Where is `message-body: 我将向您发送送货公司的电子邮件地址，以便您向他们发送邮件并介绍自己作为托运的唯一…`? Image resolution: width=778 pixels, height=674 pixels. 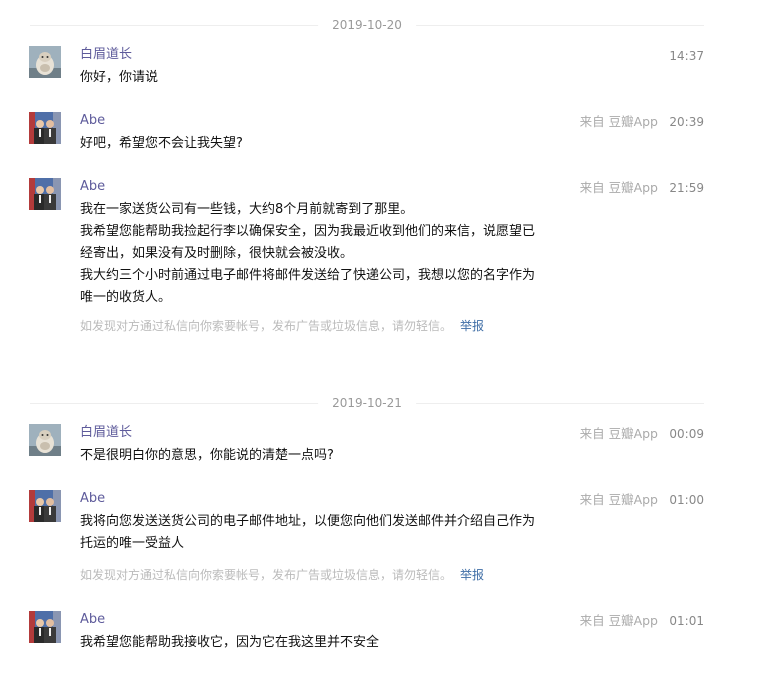
message-body: 我将向您发送送货公司的电子邮件地址，以便您向他们发送邮件并介绍自己作为托运的唯一… is located at coordinates (307, 533).